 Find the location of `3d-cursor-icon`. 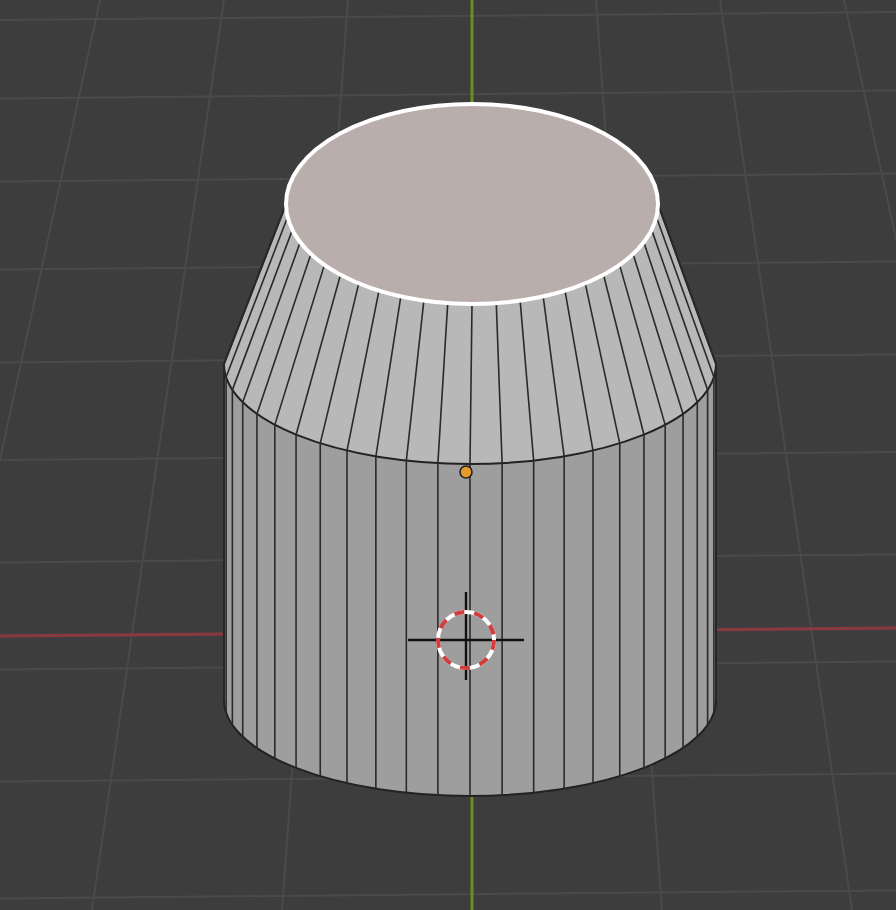

3d-cursor-icon is located at coordinates (466, 636).